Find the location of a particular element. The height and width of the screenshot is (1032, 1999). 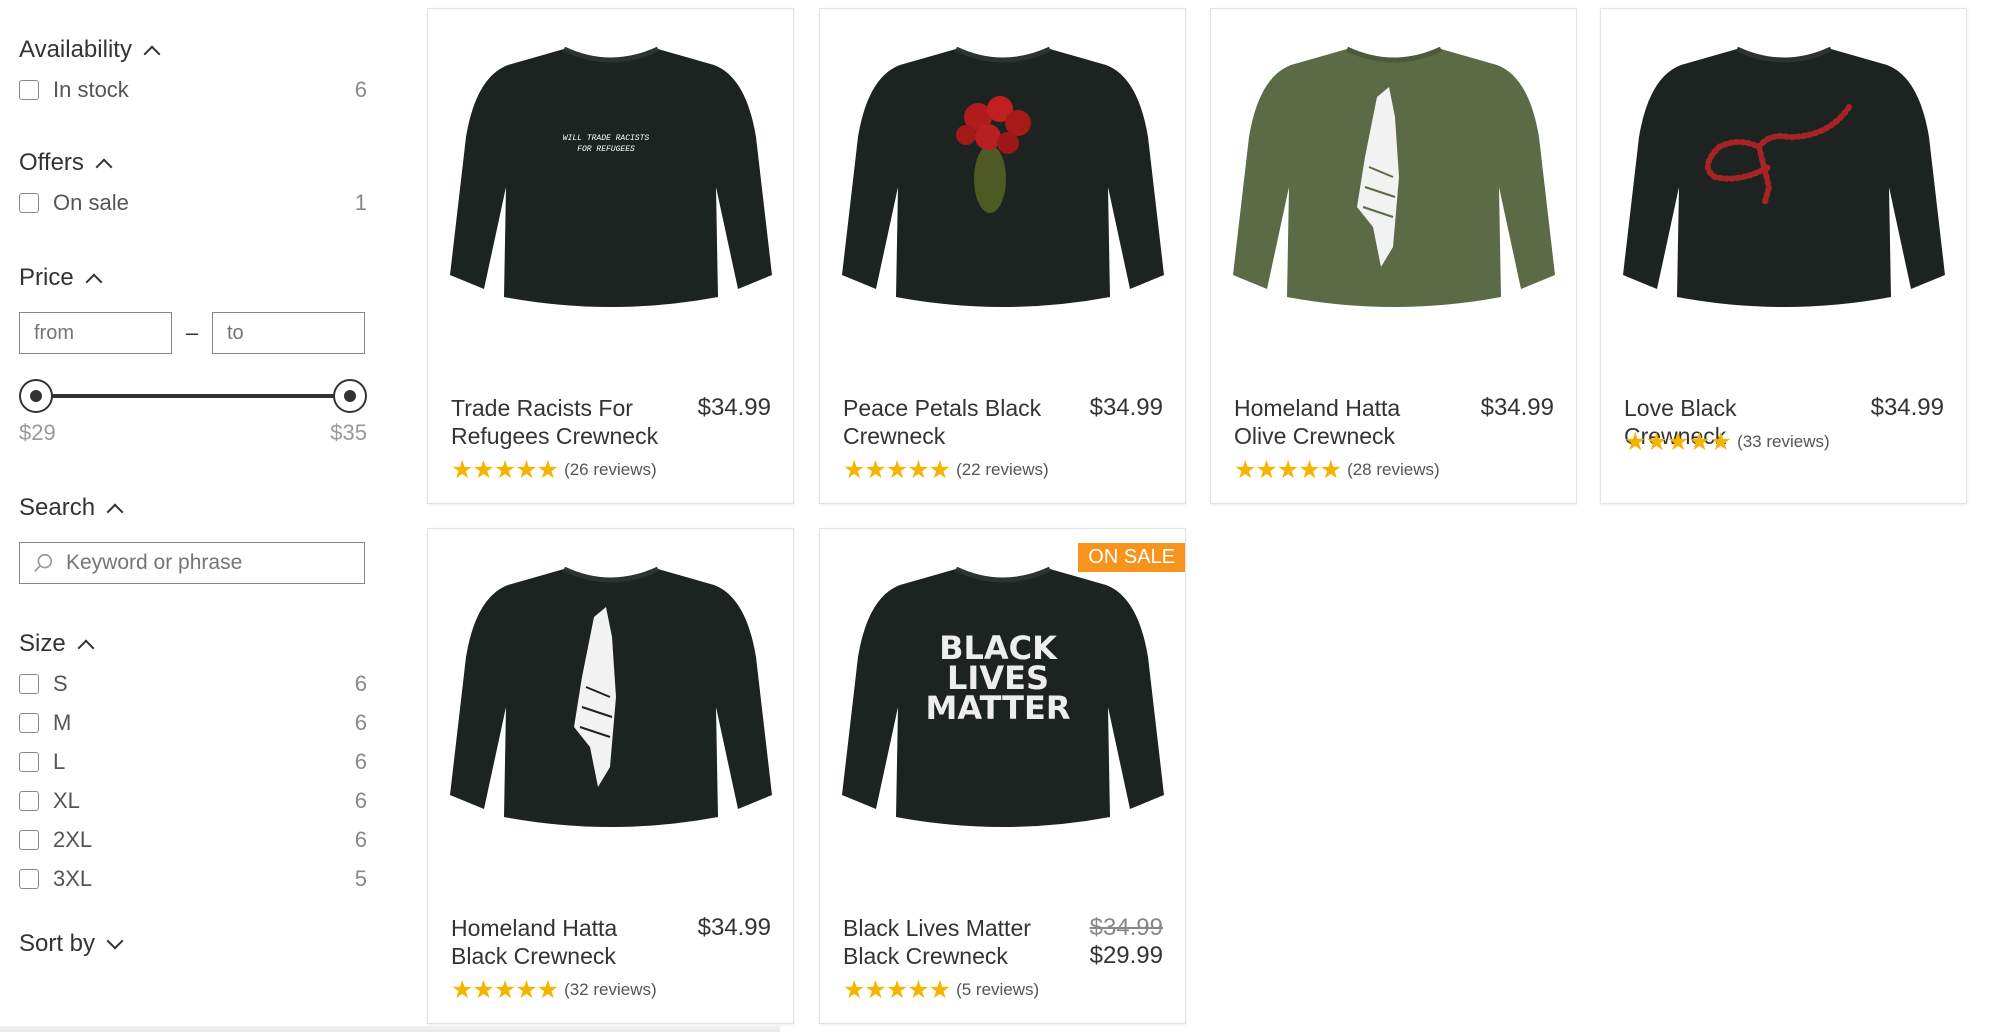

price-range-inputs: – is located at coordinates (193, 333).